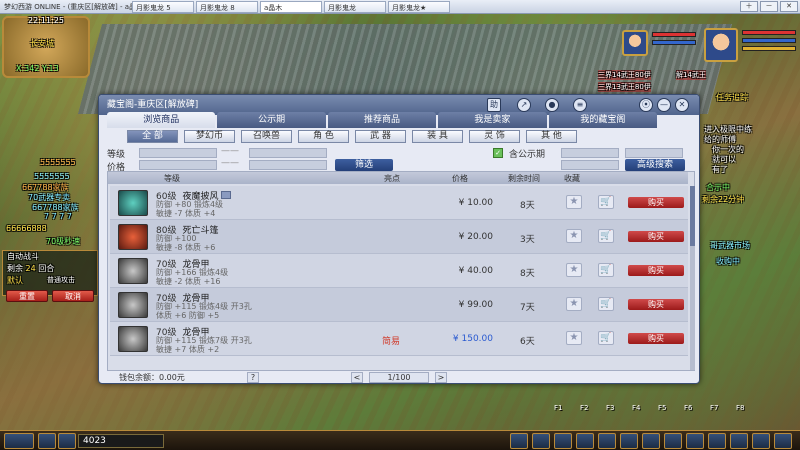 The height and width of the screenshot is (450, 800). Describe the element at coordinates (15, 280) in the screenshot. I see `default-action-label: 默认` at that location.